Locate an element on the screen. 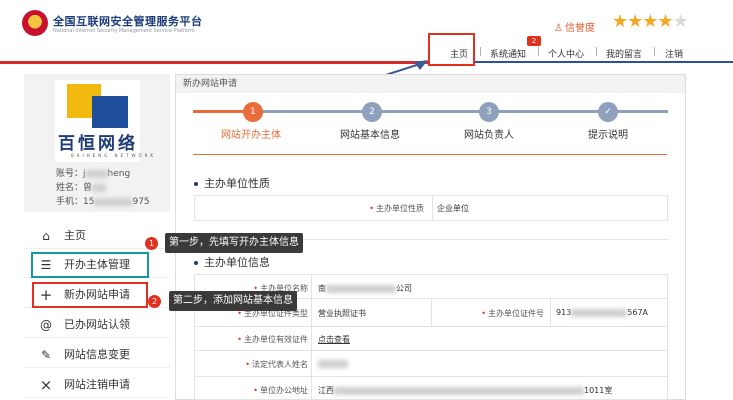 The width and height of the screenshot is (733, 400). step-4-check-icon: ✓ is located at coordinates (608, 112).